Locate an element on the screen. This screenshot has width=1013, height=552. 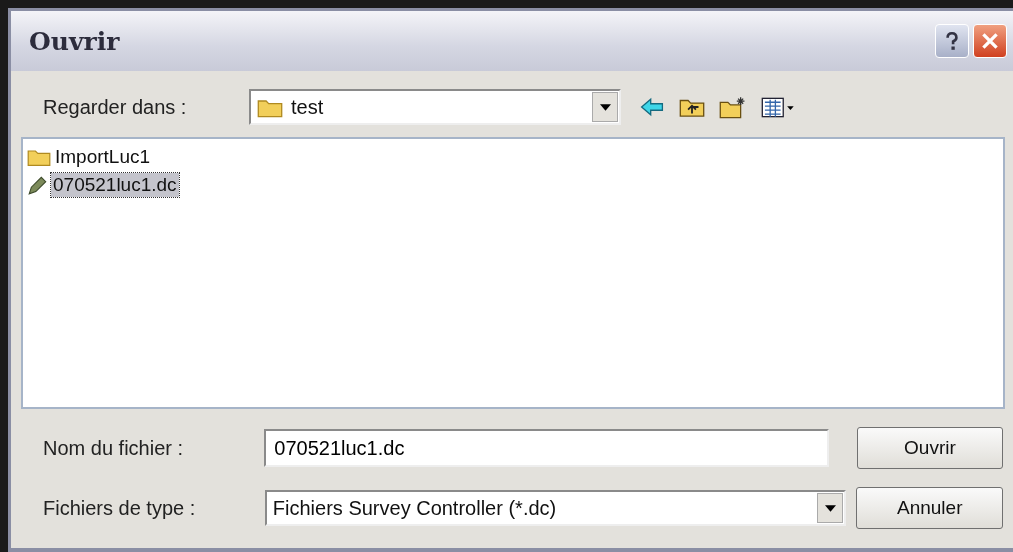
file-name-label: Nom du fichier : is located at coordinates (113, 448).